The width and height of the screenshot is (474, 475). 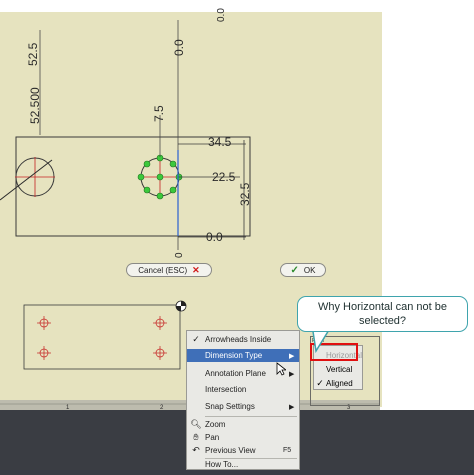 What do you see at coordinates (214, 237) in the screenshot?
I see `dim-text-0-0: 0.0` at bounding box center [214, 237].